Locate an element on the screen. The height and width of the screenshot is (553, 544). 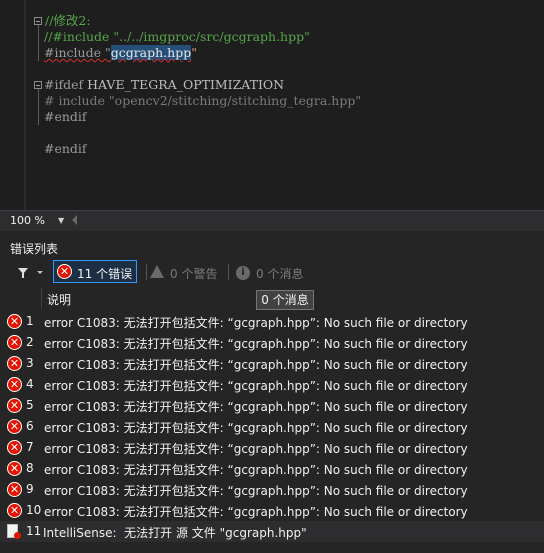
column-header-description: 说明 is located at coordinates (59, 299).